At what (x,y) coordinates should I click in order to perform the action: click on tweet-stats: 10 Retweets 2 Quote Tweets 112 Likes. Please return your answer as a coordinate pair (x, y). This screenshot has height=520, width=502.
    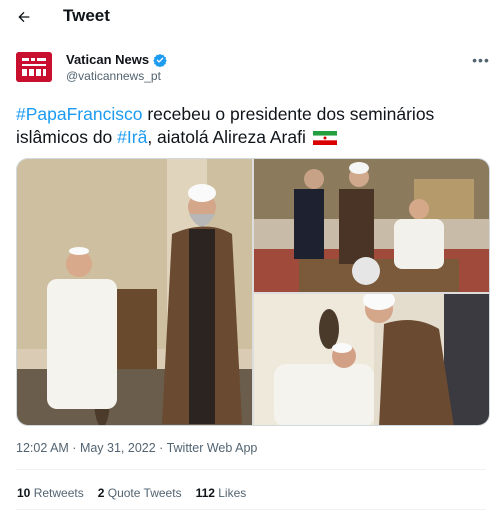
    Looking at the image, I should click on (131, 493).